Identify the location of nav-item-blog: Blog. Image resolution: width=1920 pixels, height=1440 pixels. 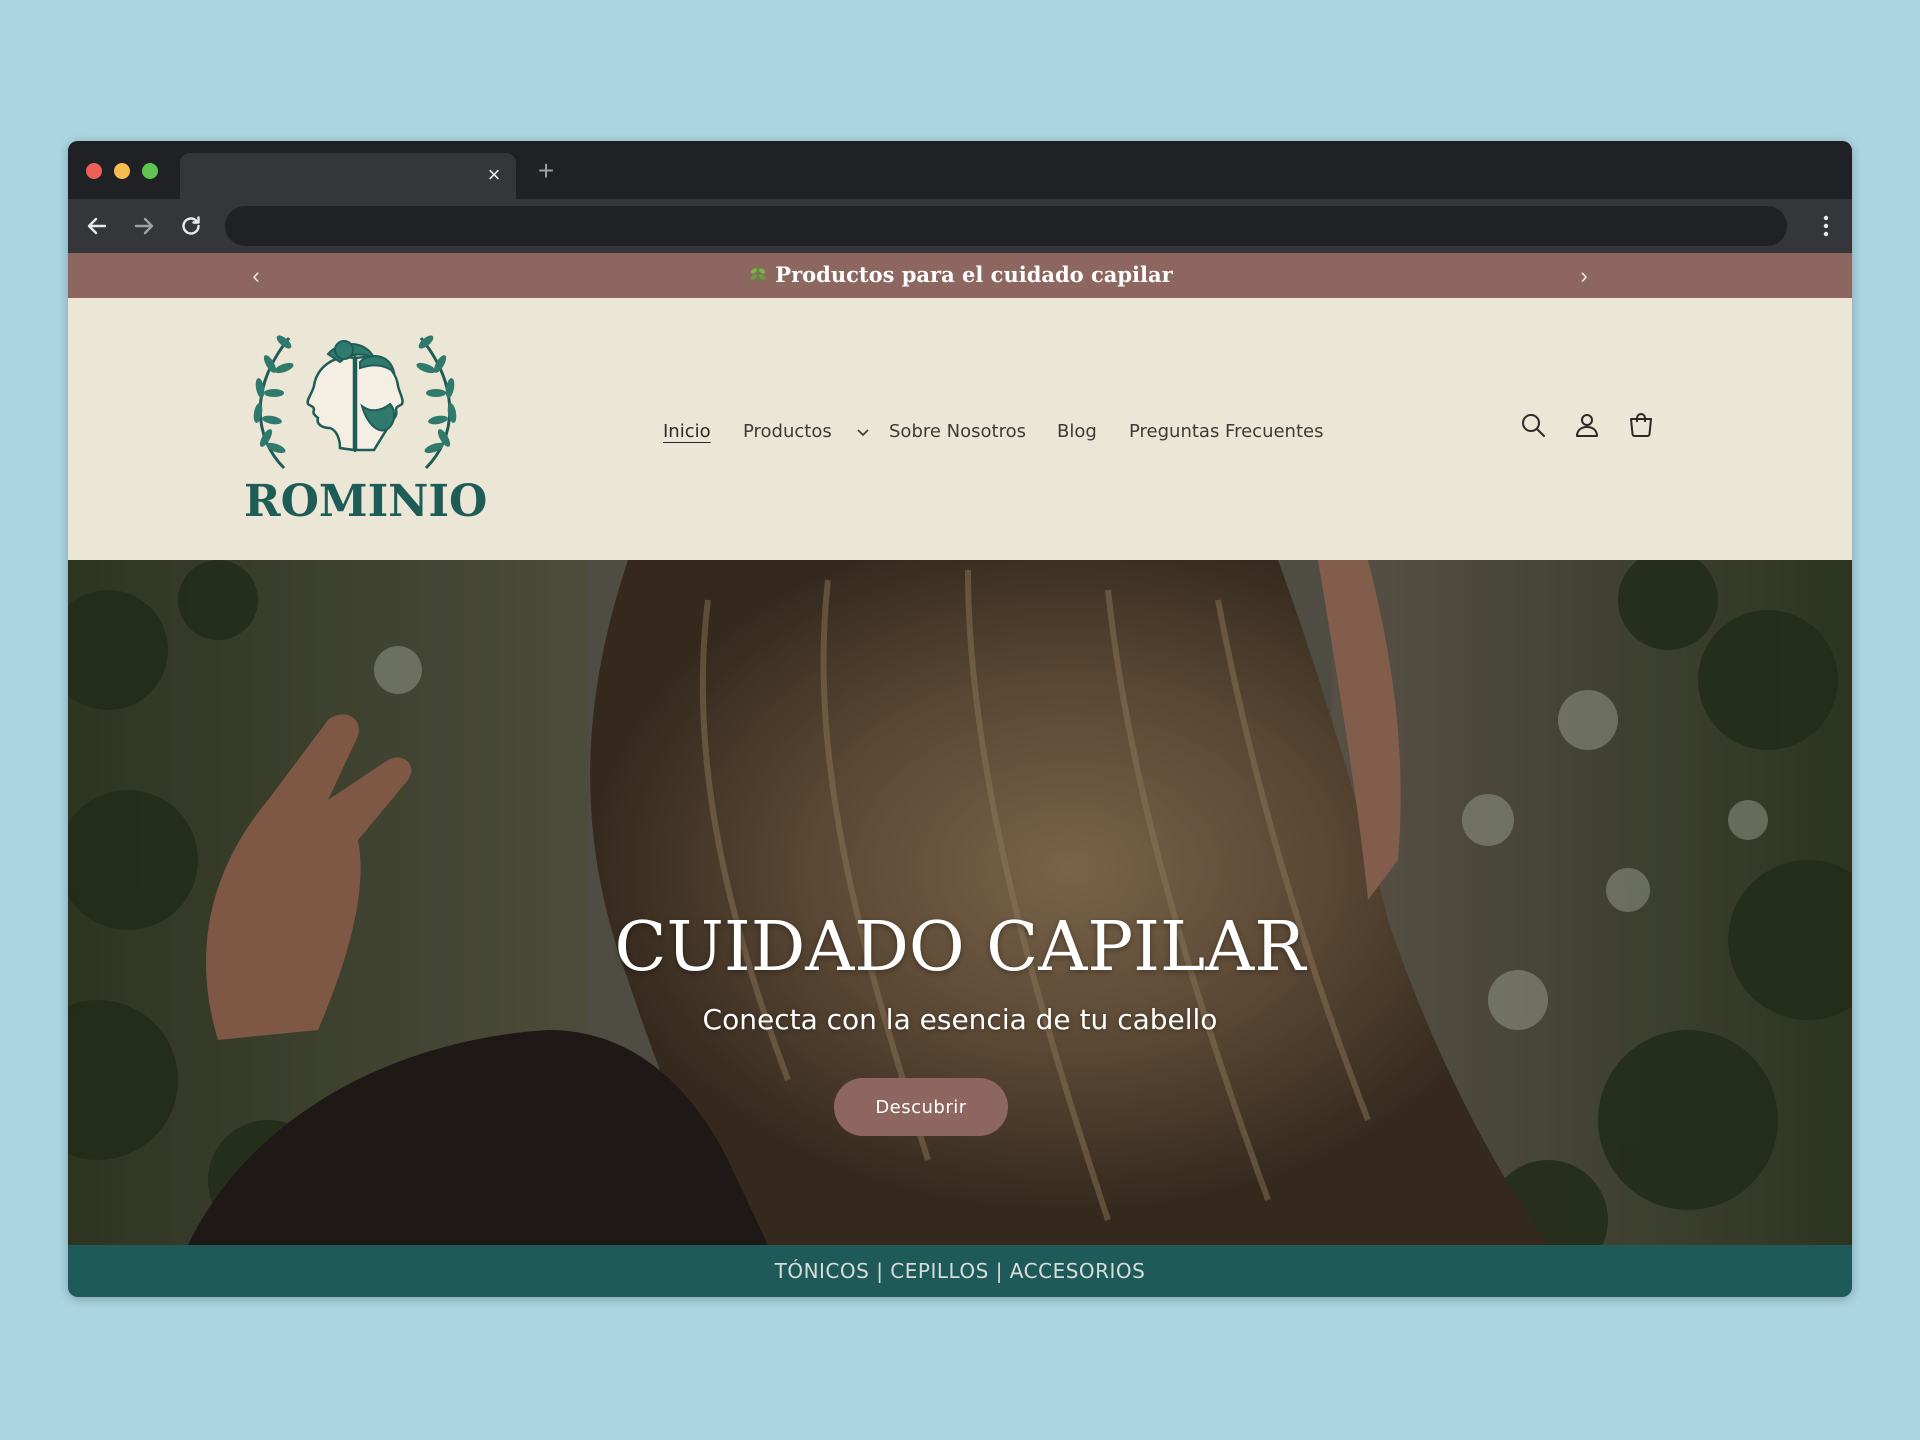
(1077, 431).